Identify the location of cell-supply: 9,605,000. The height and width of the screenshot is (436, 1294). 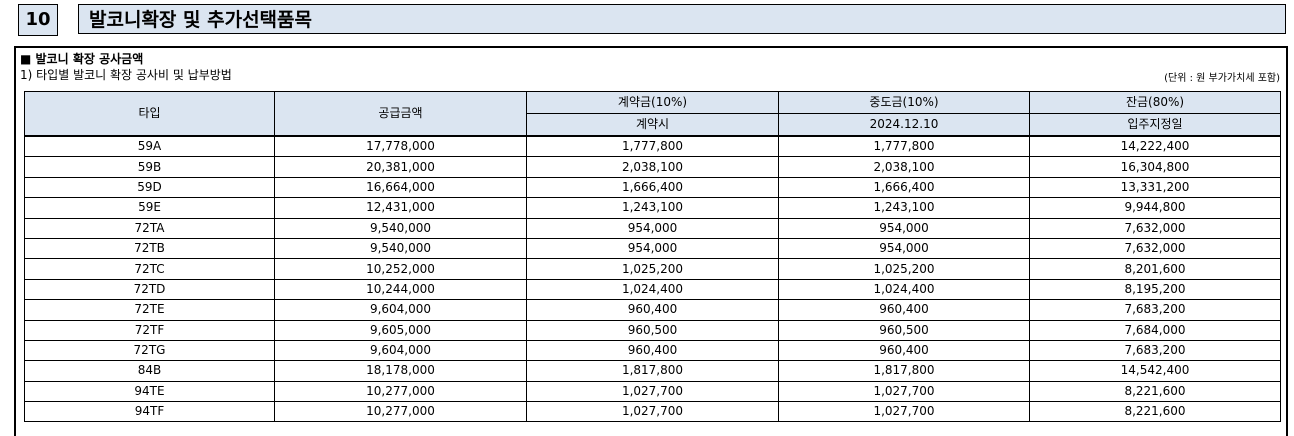
(400, 330).